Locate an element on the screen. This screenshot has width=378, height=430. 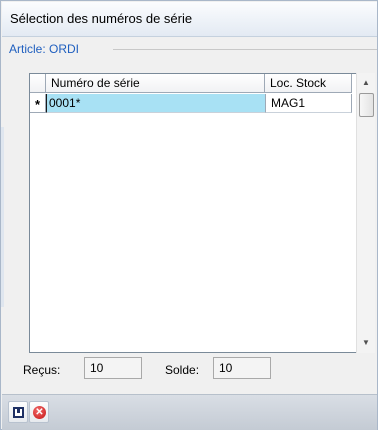
scroll-up-arrow-icon: ▲ is located at coordinates (366, 83).